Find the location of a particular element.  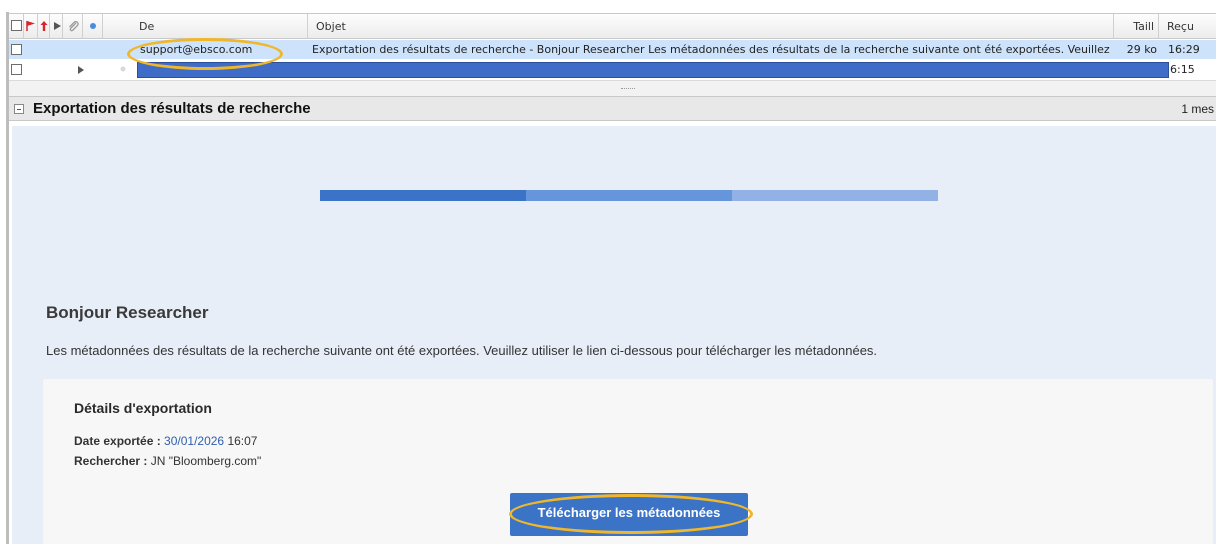

email-greeting: Bonjour Researcher is located at coordinates (127, 312).